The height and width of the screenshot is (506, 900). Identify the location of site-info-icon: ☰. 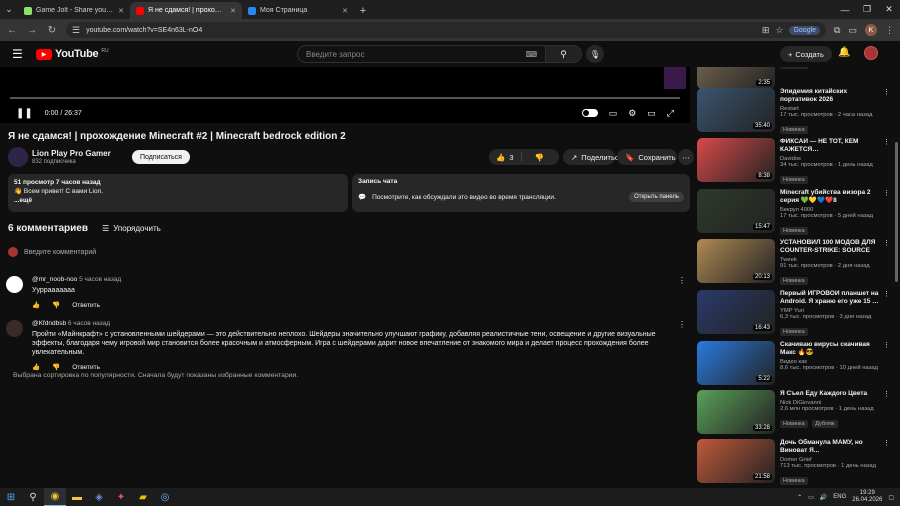
(76, 30).